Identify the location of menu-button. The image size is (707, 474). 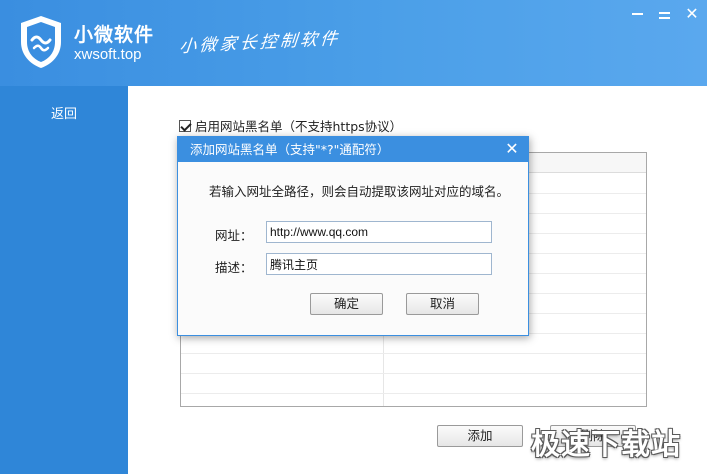
(665, 14).